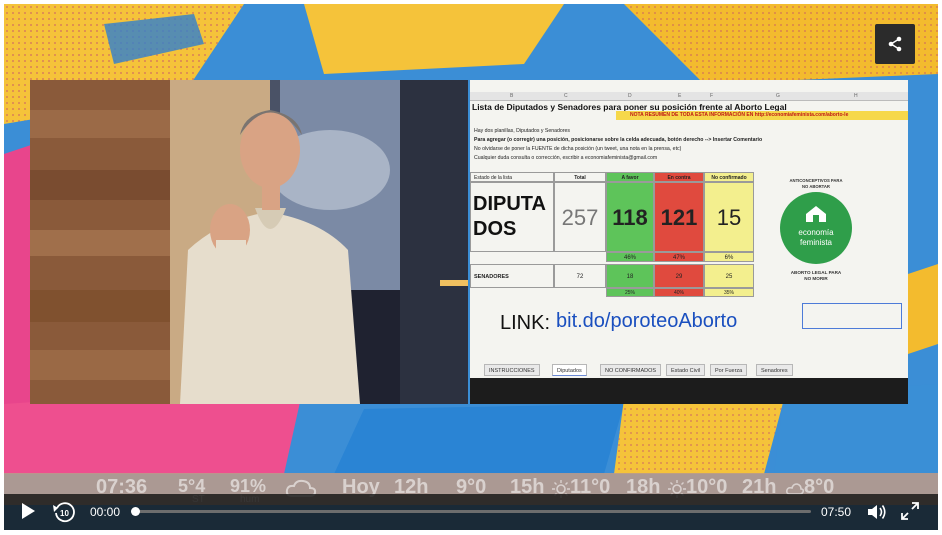  Describe the element at coordinates (630, 177) in the screenshot. I see `header-favor: A favor` at that location.